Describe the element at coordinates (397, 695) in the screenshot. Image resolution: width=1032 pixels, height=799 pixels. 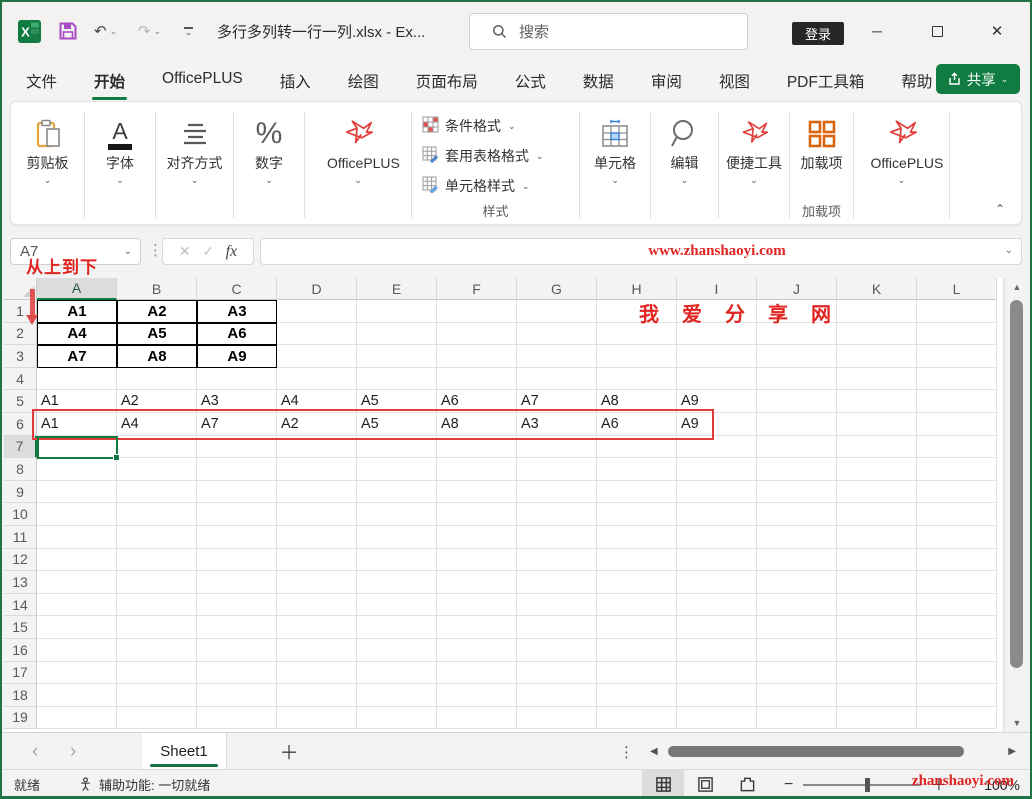
I see `cell-E18` at that location.